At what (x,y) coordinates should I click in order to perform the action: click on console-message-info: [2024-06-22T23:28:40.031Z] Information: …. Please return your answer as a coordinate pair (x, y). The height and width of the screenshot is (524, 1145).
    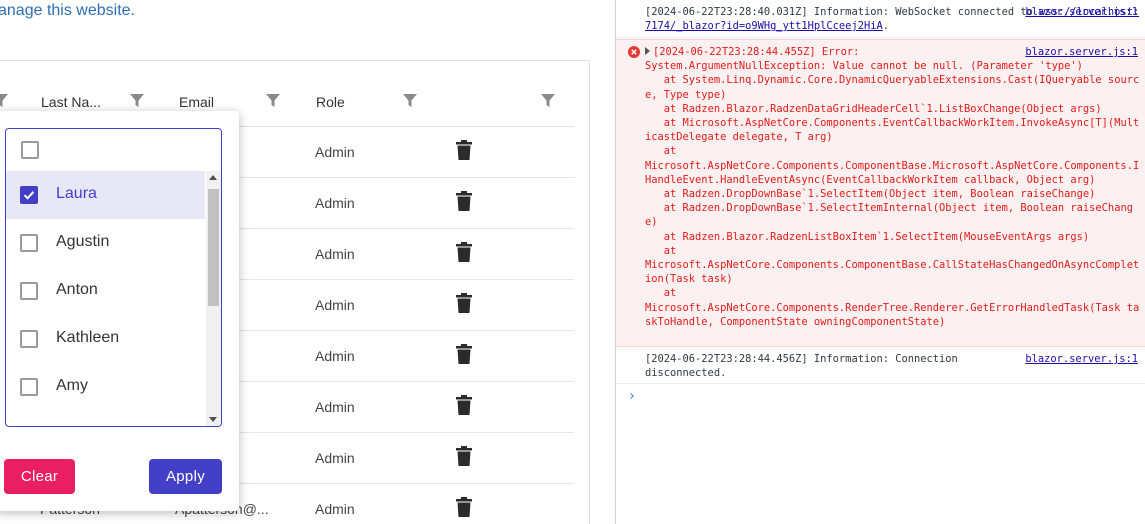
    Looking at the image, I should click on (880, 21).